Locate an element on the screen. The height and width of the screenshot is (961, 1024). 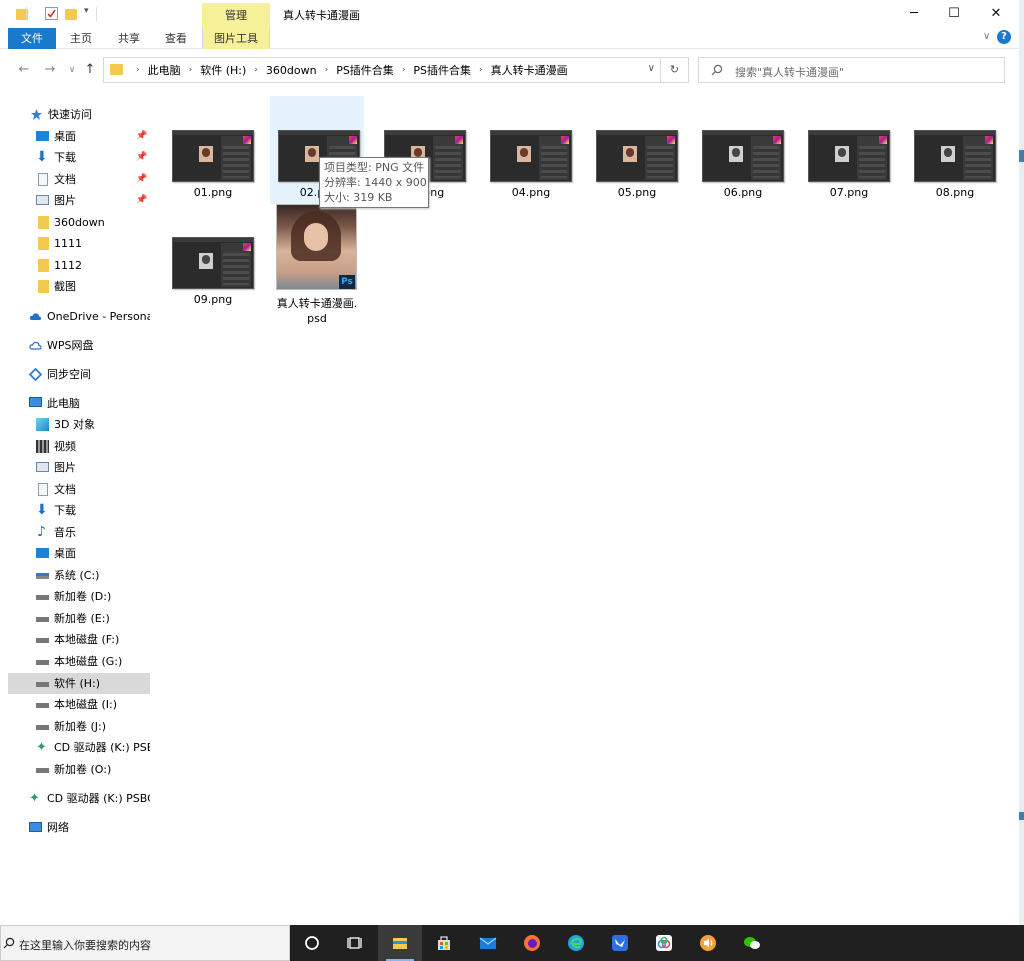
crumb-360down: 360down is located at coordinates (291, 70).